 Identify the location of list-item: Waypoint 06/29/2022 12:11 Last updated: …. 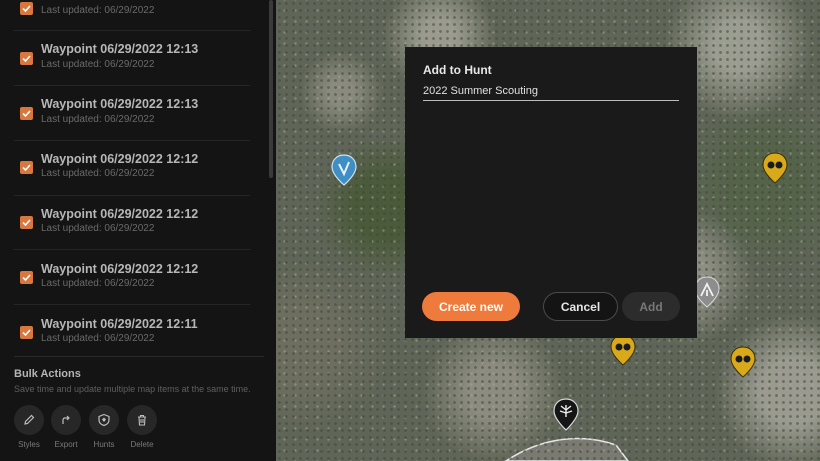
(132, 332).